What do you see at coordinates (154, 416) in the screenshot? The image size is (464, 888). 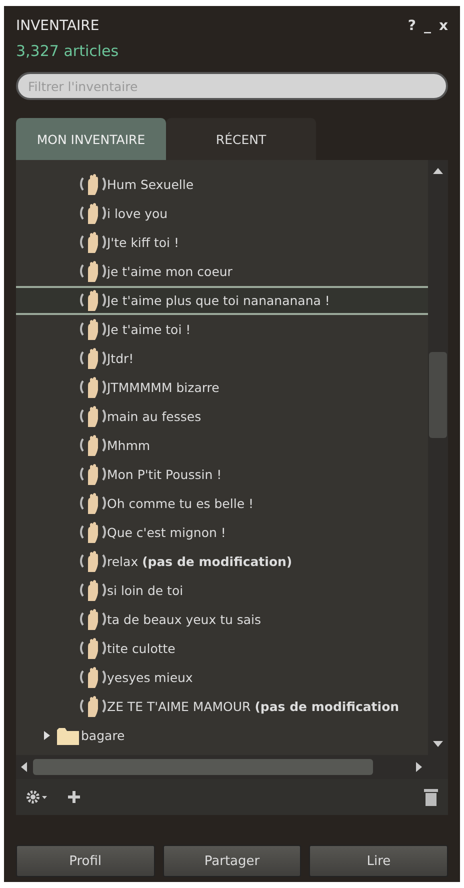 I see `item-label: main au fesses` at bounding box center [154, 416].